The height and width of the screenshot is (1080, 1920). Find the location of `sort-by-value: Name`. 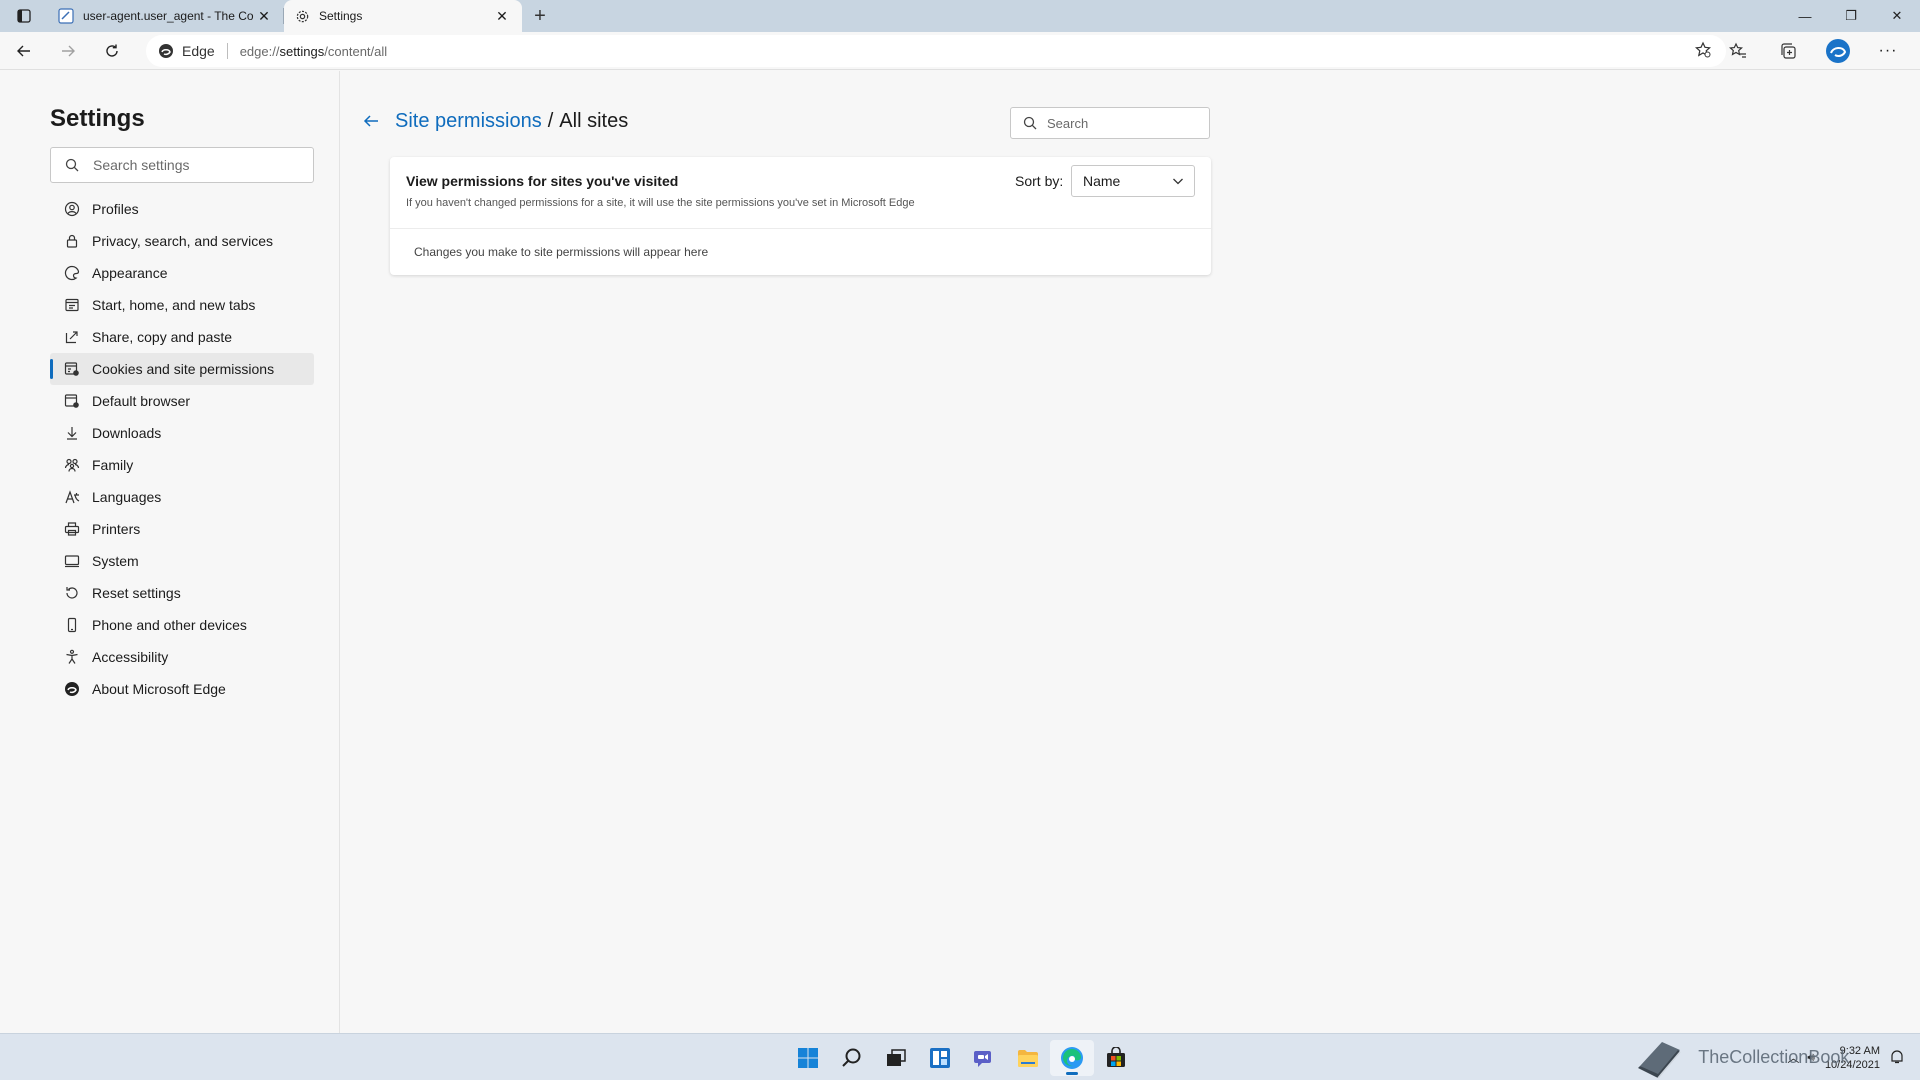

sort-by-value: Name is located at coordinates (1102, 181).